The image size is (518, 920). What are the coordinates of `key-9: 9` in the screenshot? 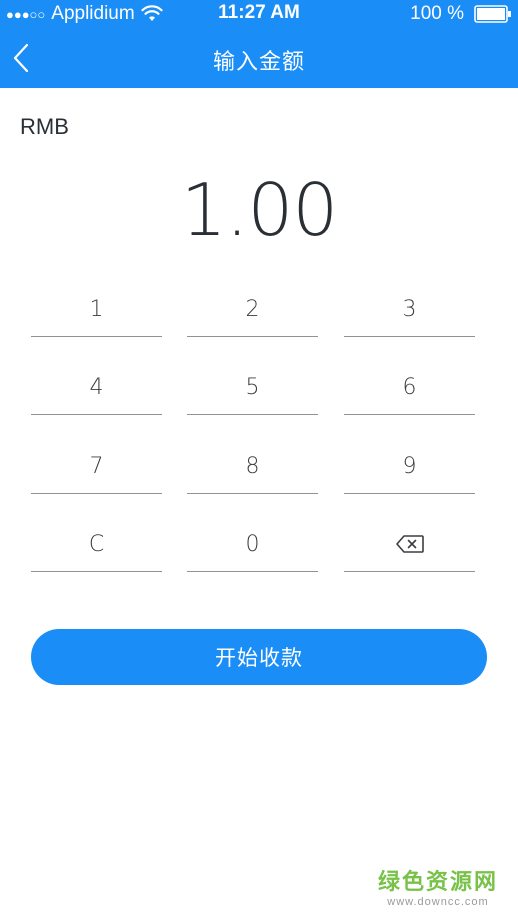 It's located at (409, 466).